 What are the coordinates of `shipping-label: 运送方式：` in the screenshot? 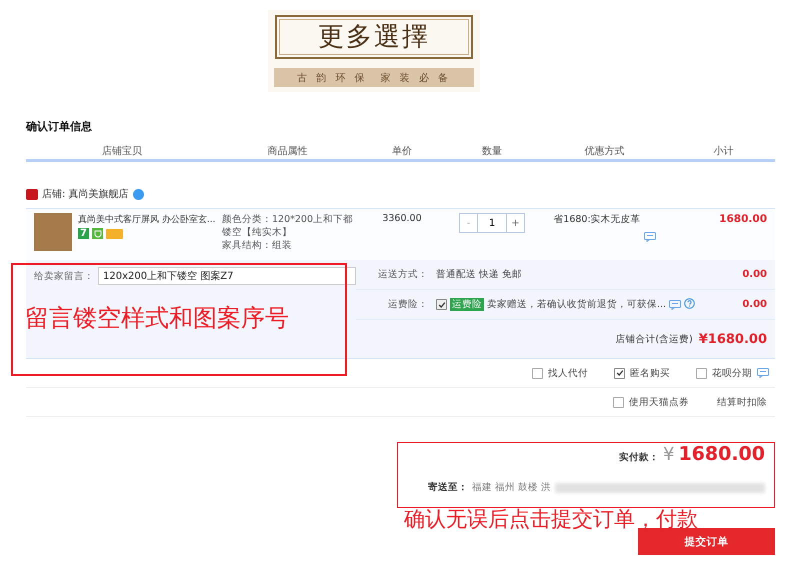 It's located at (403, 274).